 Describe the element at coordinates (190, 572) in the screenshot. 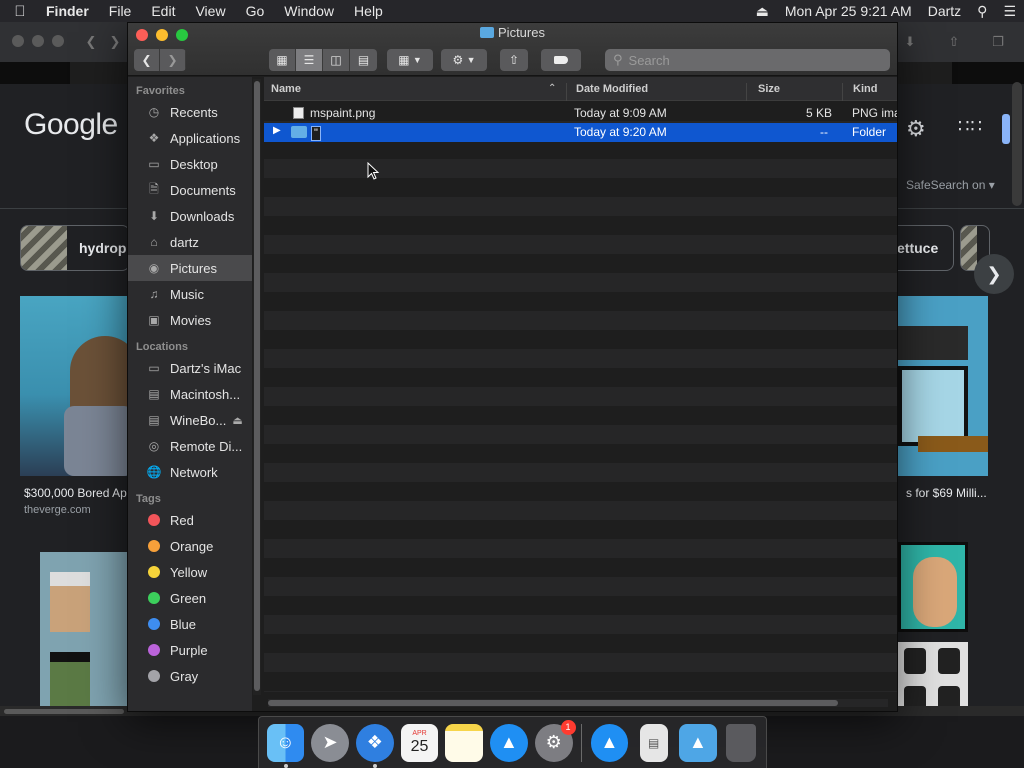

I see `sidebar-item-tag-yellow: Yellow` at that location.